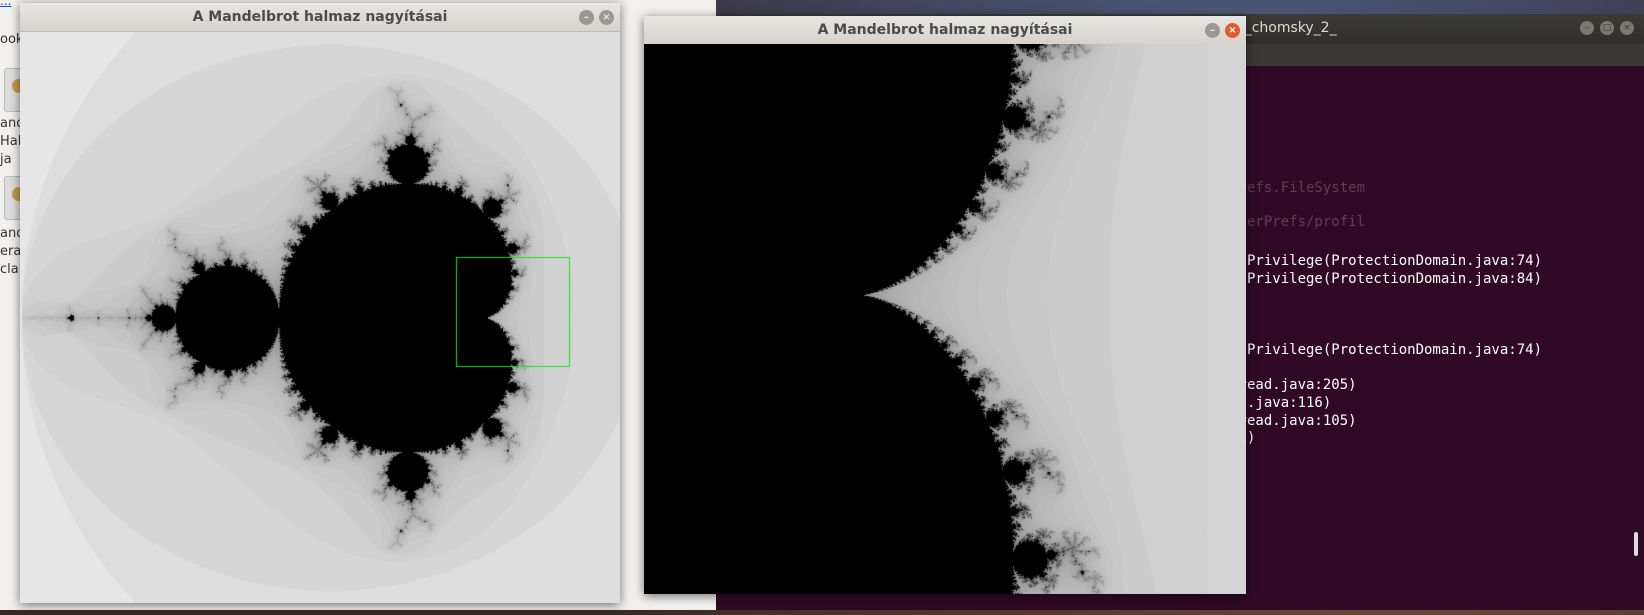 This screenshot has width=1644, height=615. Describe the element at coordinates (1288, 28) in the screenshot. I see `terminal-title: /_chomsky_2_` at that location.